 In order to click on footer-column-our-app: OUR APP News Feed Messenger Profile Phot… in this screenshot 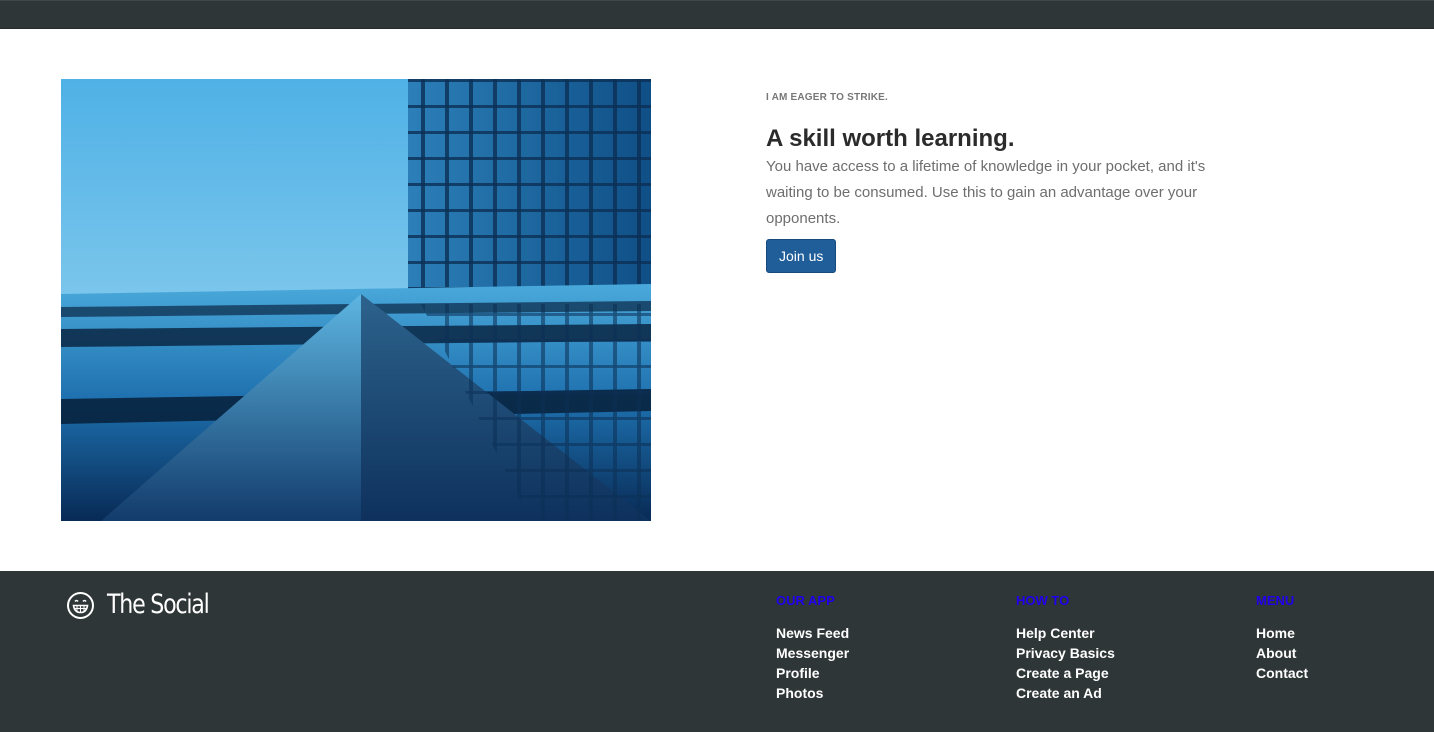, I will do `click(812, 648)`.